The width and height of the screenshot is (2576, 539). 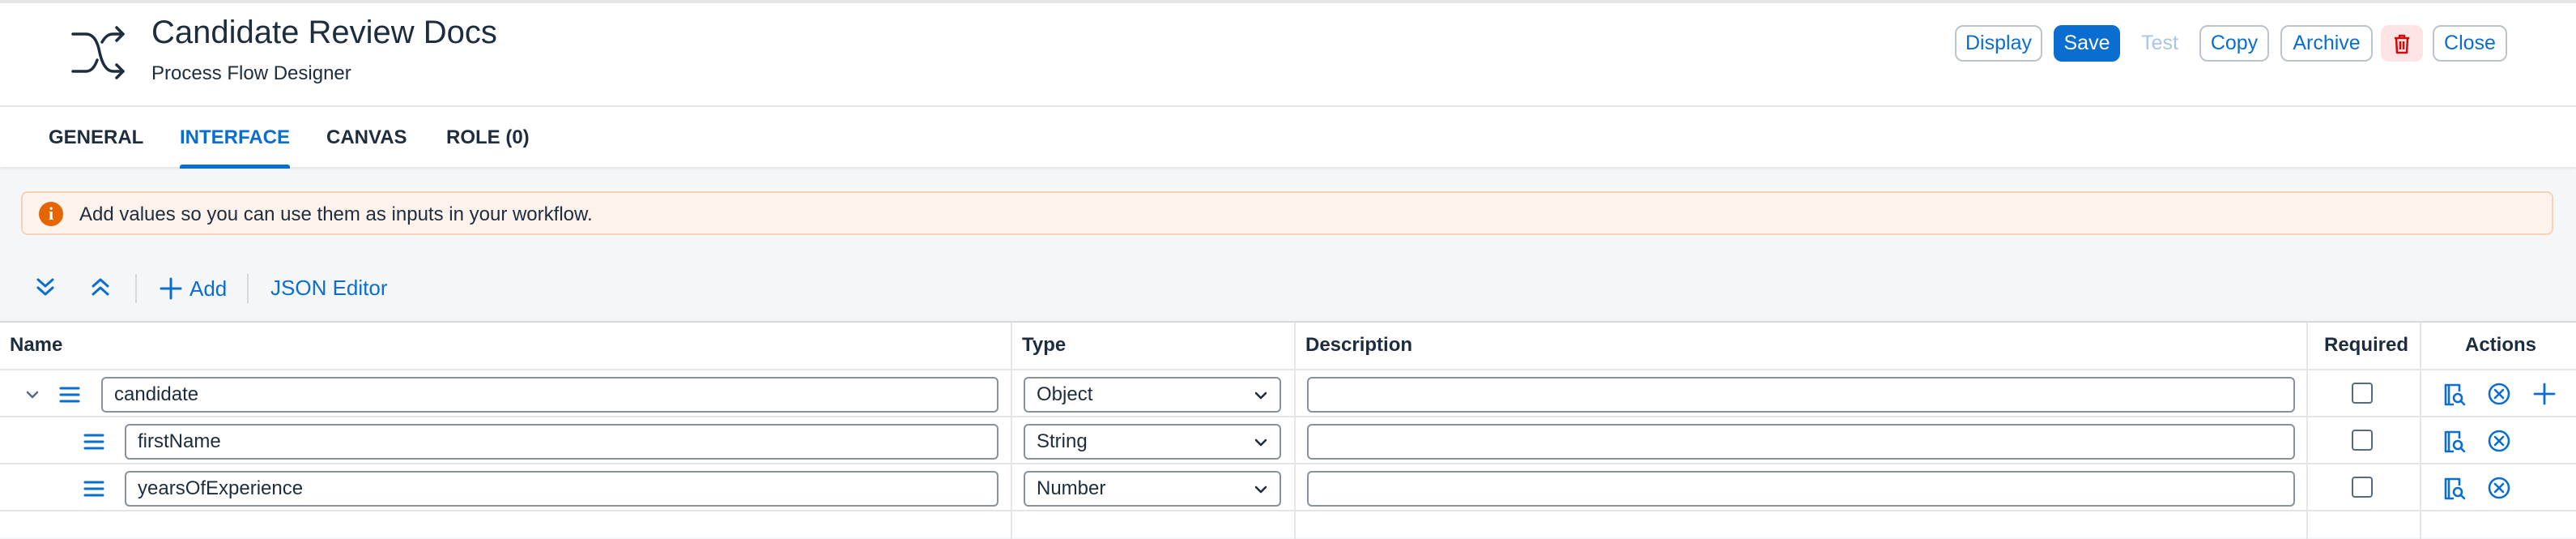 I want to click on name-input: yearsOfExperience, so click(x=561, y=489).